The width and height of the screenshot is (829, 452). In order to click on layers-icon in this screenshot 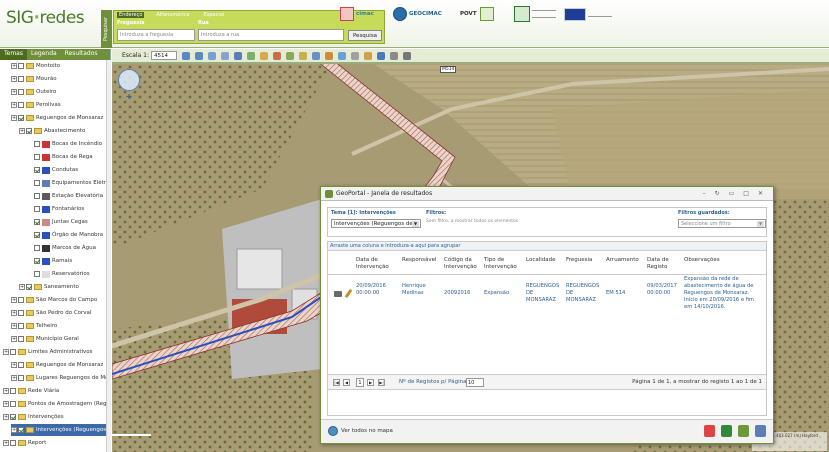, I will do `click(328, 55)`.